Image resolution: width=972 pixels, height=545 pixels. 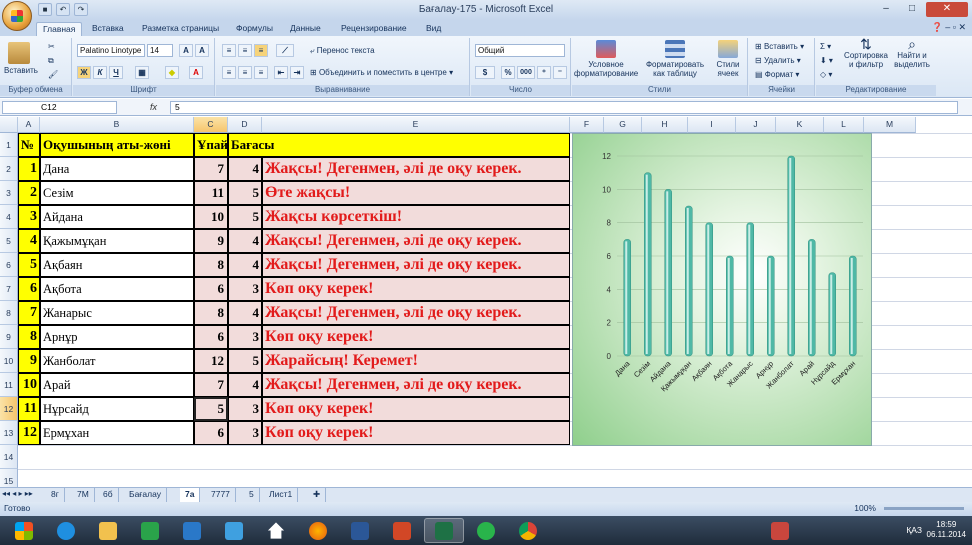 What do you see at coordinates (416, 337) in the screenshot?
I see `cell-comment: Көп оқу керек!` at bounding box center [416, 337].